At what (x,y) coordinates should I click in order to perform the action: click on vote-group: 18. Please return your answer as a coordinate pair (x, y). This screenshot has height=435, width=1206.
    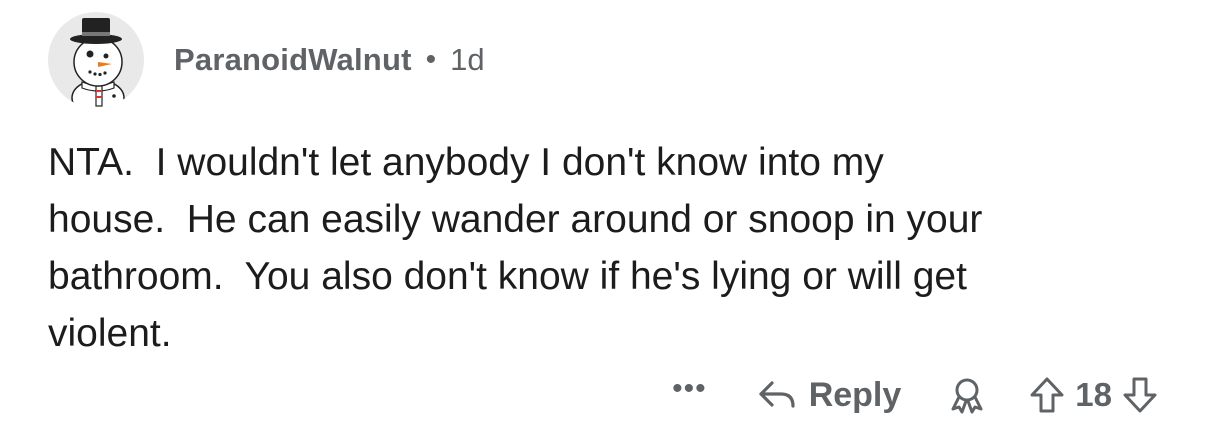
    Looking at the image, I should click on (1093, 395).